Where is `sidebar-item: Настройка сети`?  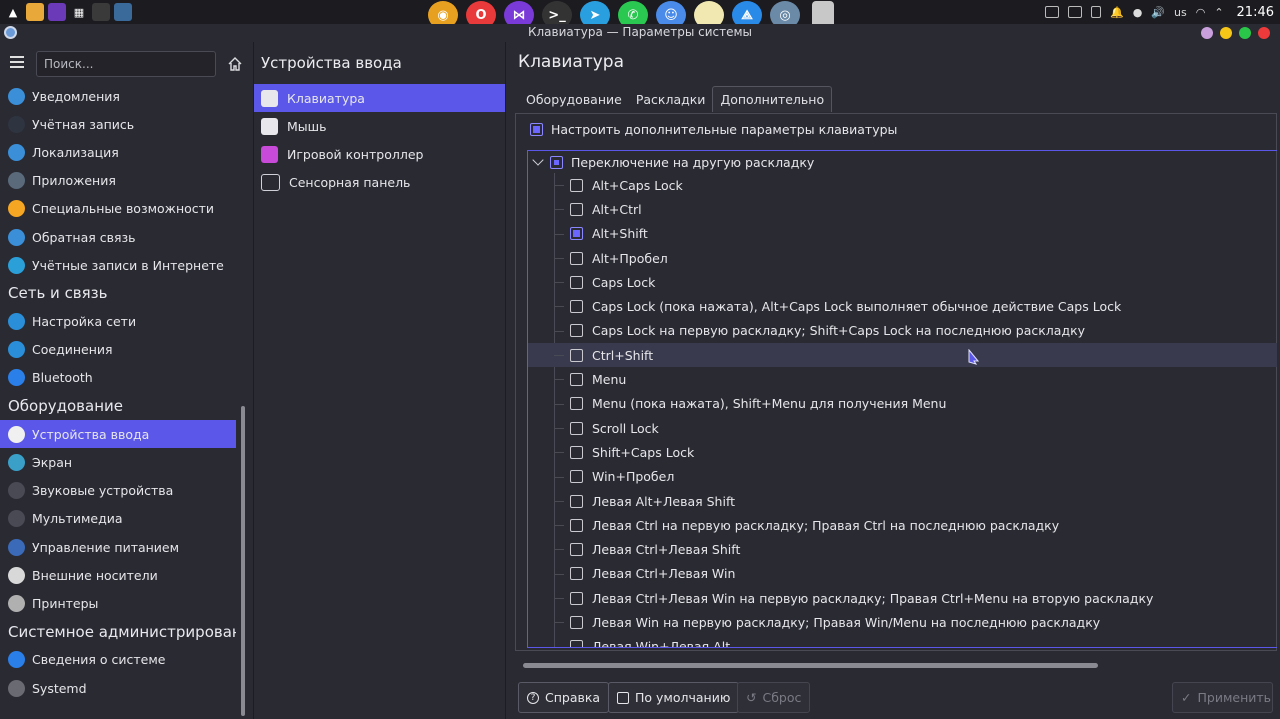
sidebar-item: Настройка сети is located at coordinates (118, 322).